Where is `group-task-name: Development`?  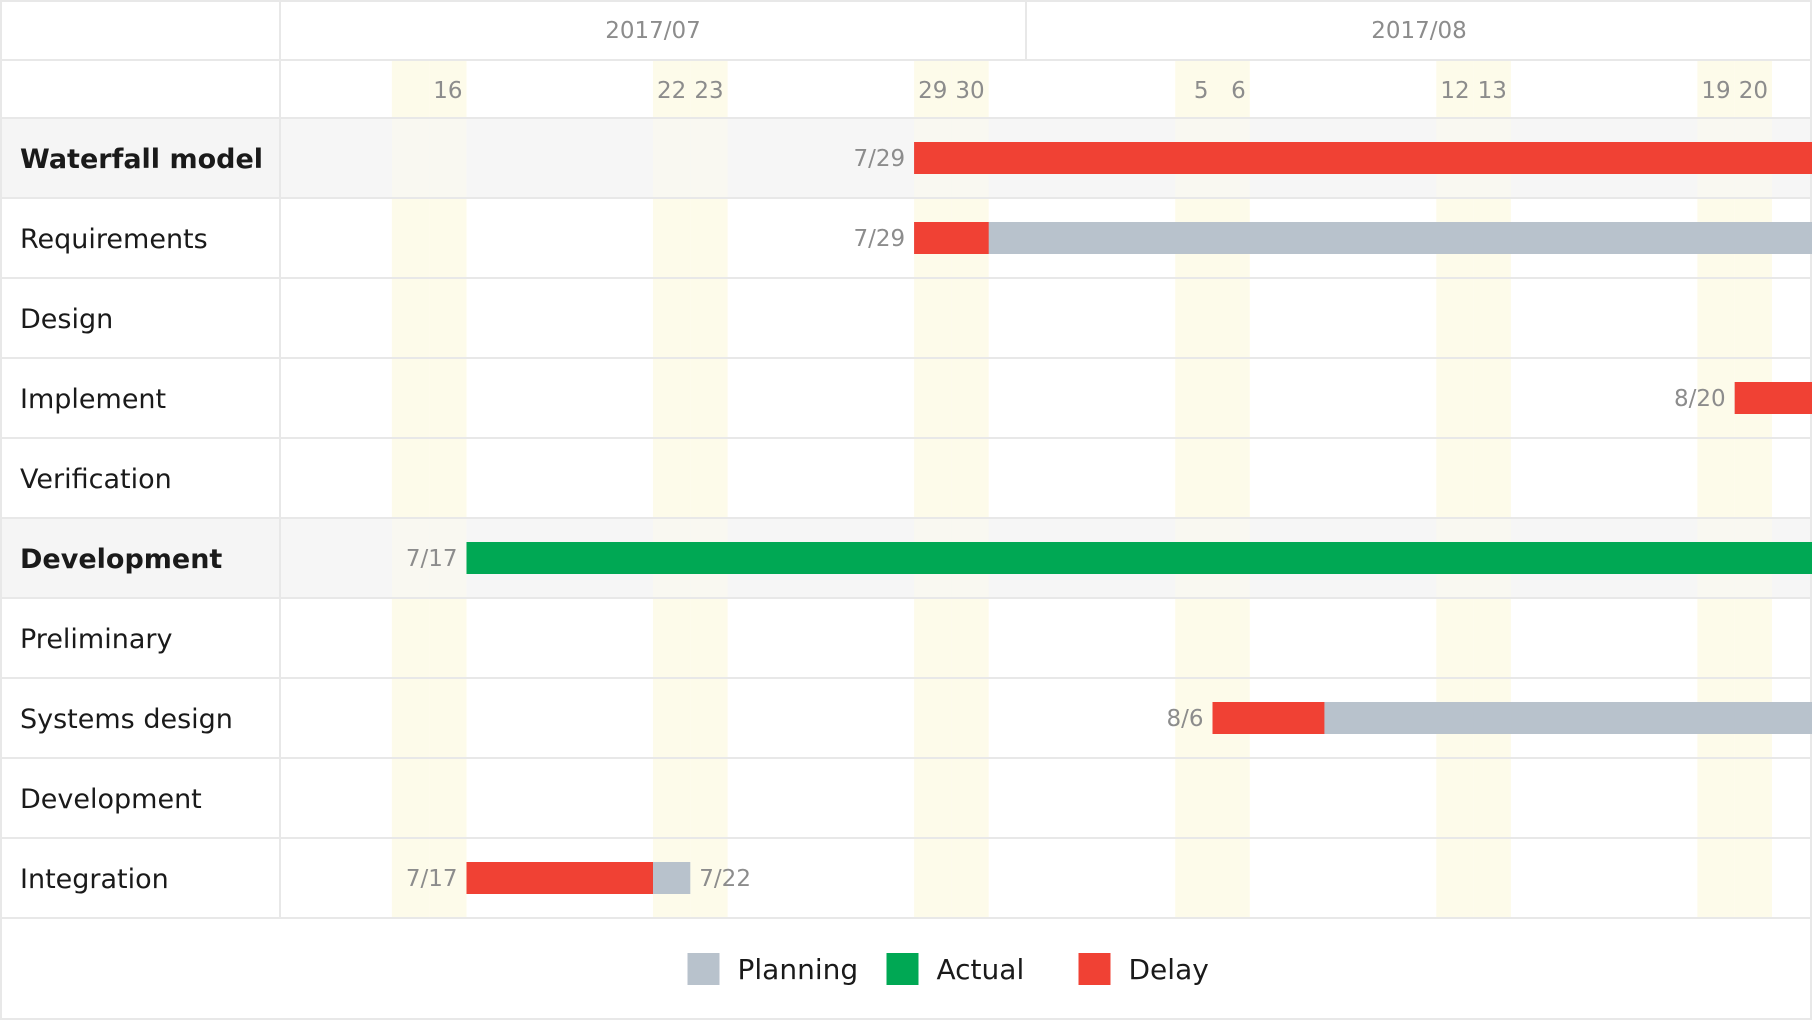
group-task-name: Development is located at coordinates (121, 559).